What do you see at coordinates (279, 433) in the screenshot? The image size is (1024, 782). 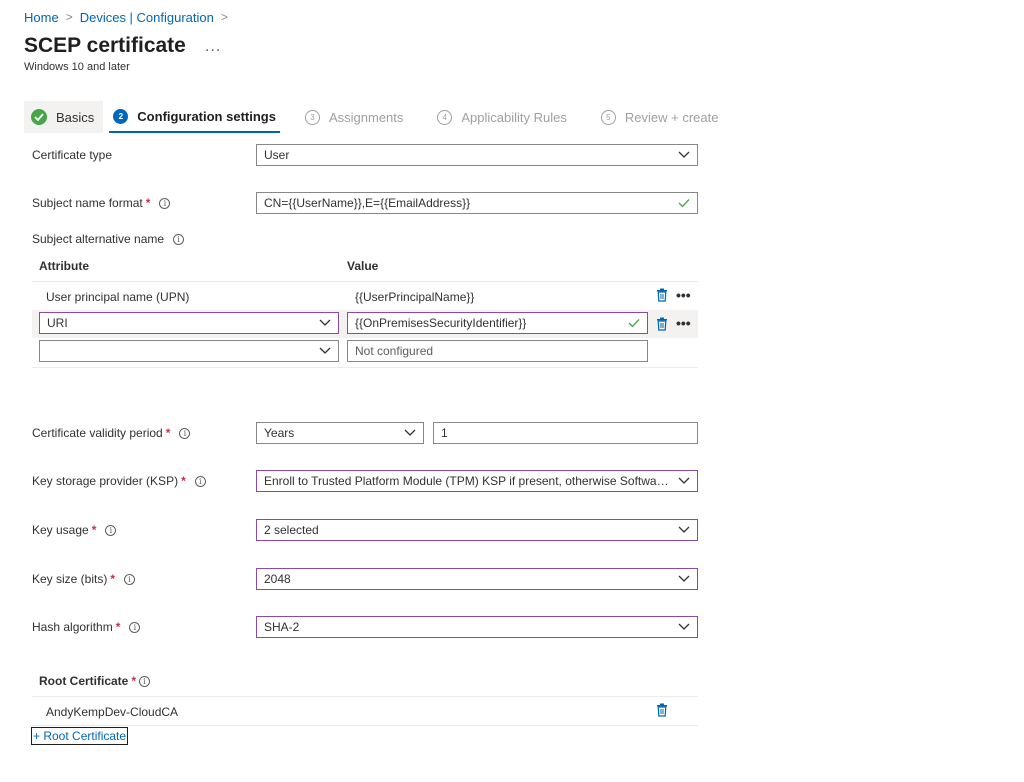 I see `validity-unit-value: Years` at bounding box center [279, 433].